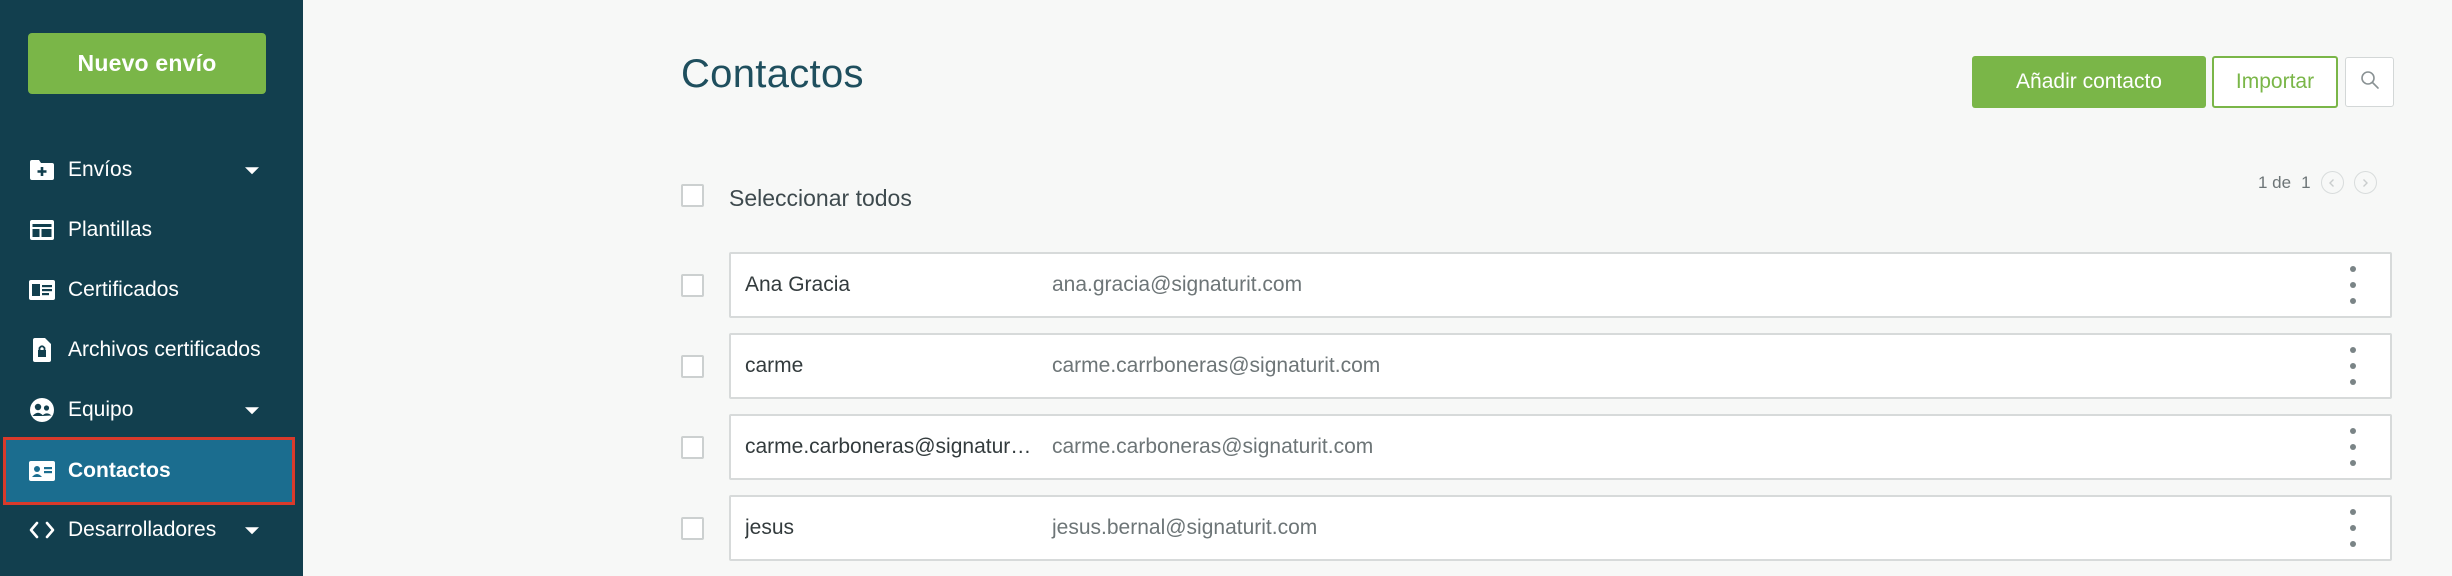  What do you see at coordinates (820, 198) in the screenshot?
I see `select-all-label: Seleccionar todos` at bounding box center [820, 198].